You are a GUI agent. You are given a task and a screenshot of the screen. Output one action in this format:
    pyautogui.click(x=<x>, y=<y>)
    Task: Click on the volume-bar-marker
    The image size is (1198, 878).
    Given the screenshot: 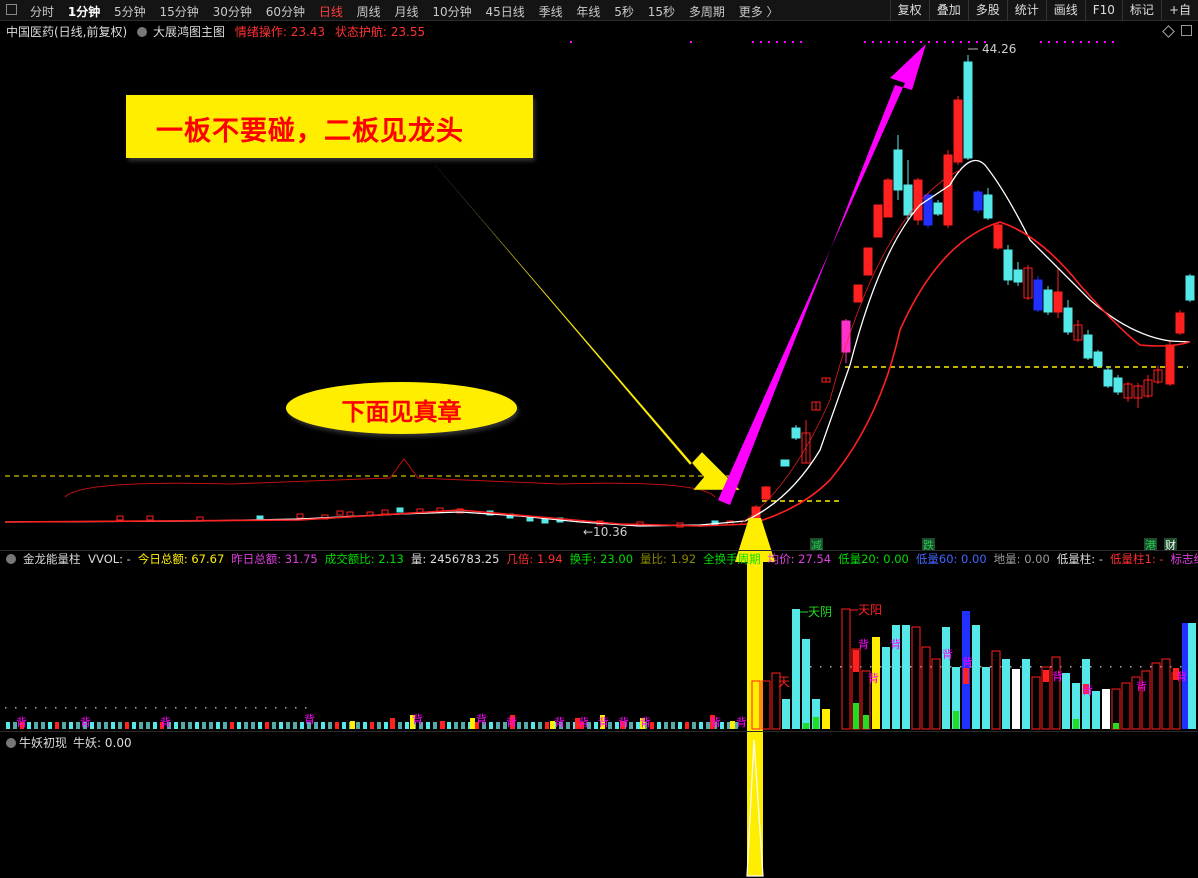 What is the action you would take?
    pyautogui.click(x=392, y=723)
    